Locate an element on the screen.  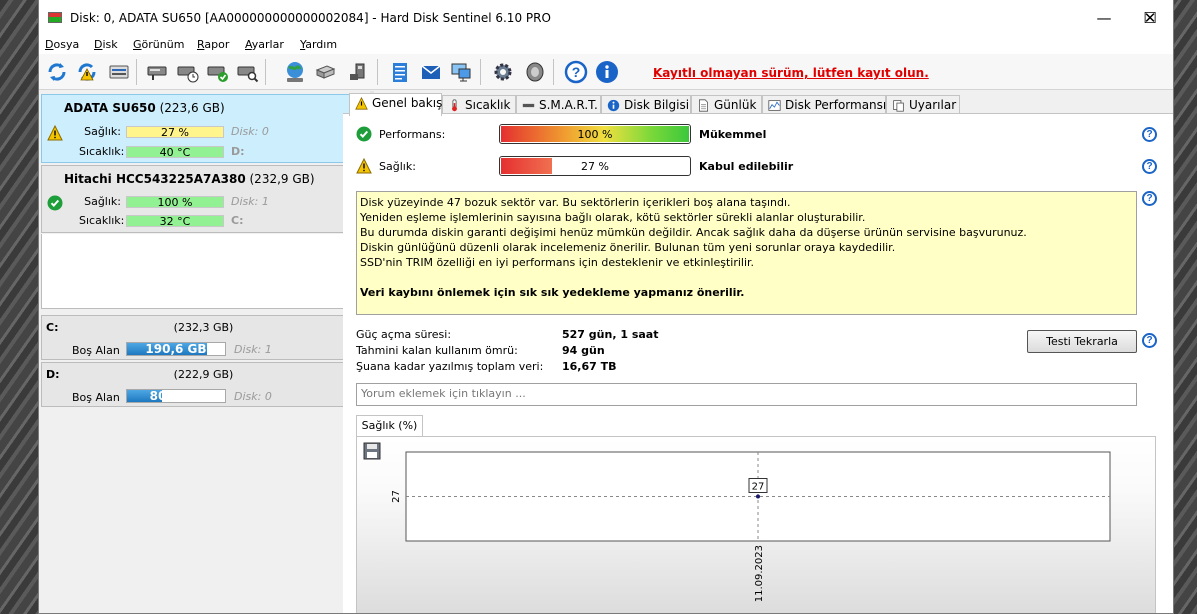
temperature-bar: 40 °C is located at coordinates (175, 152).